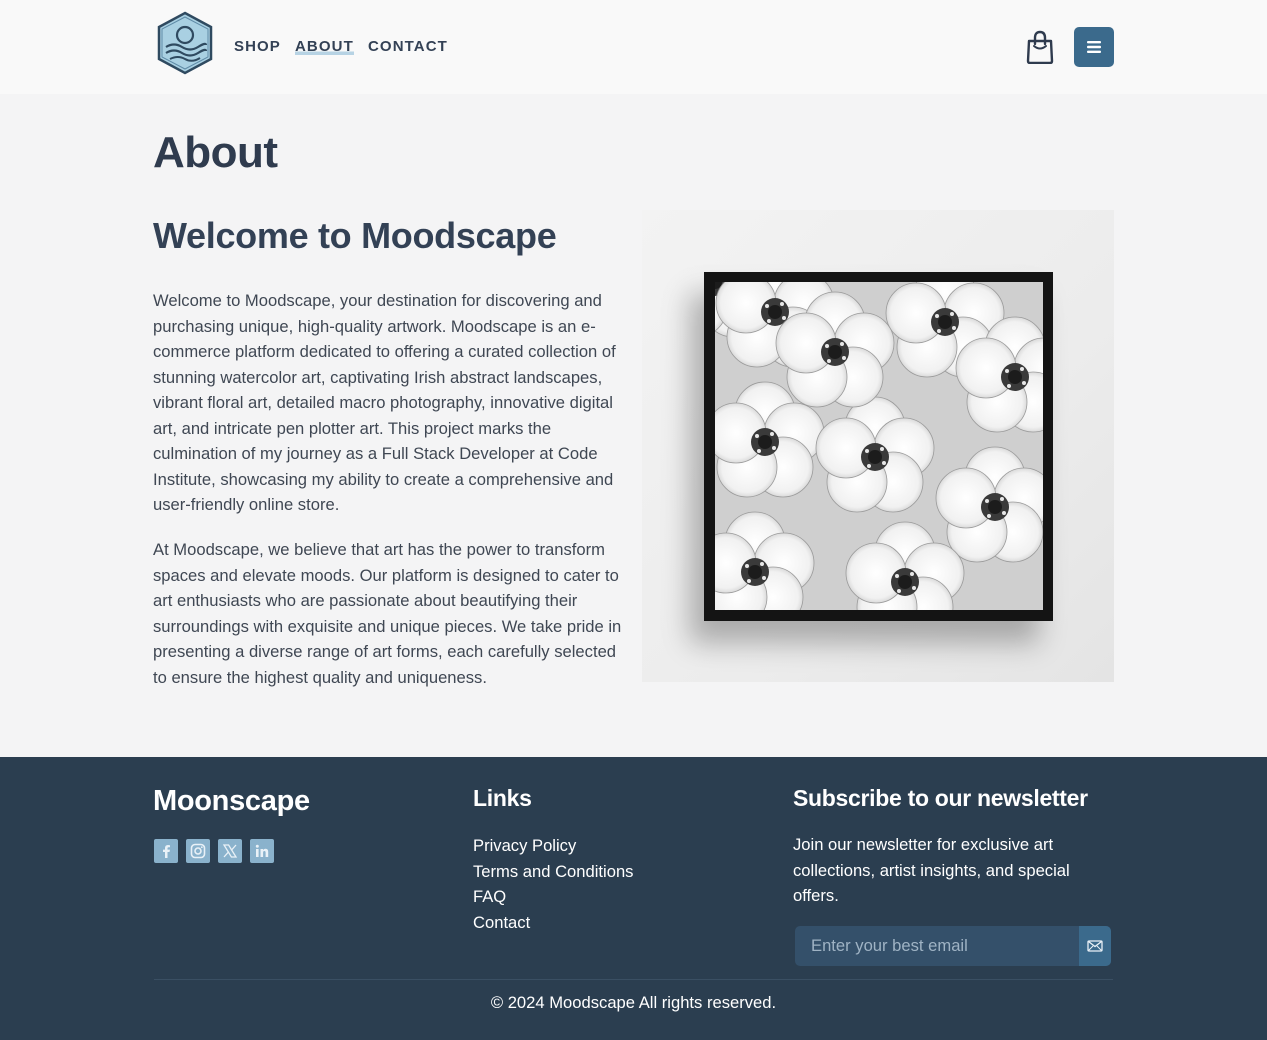  What do you see at coordinates (502, 798) in the screenshot?
I see `links-heading: Links` at bounding box center [502, 798].